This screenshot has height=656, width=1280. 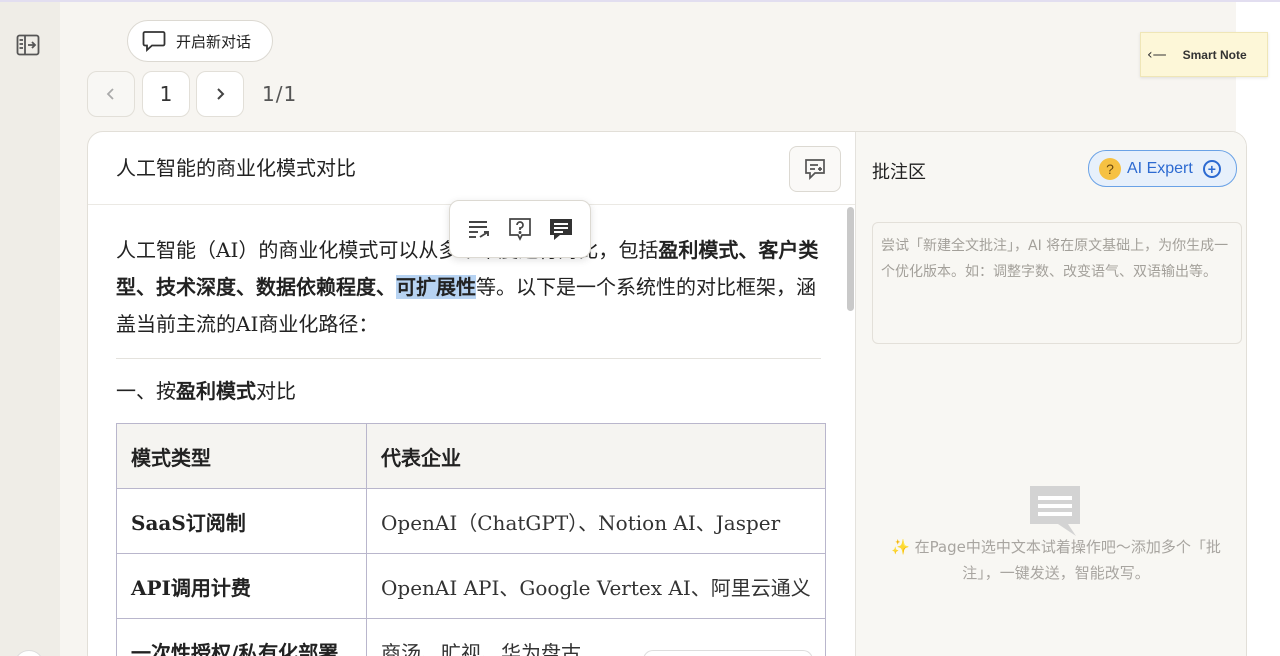 I want to click on sparkle-icon: ✨, so click(x=900, y=547).